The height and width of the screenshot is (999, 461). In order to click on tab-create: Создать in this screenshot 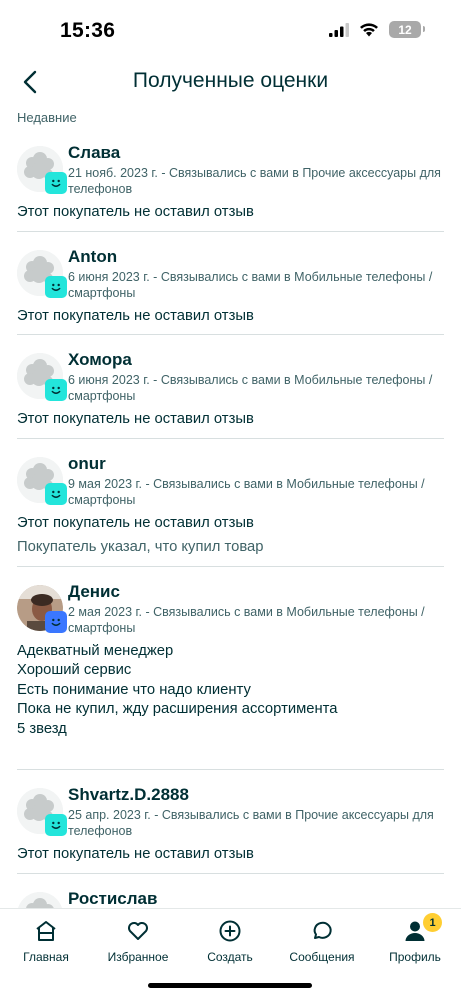, I will do `click(230, 940)`.